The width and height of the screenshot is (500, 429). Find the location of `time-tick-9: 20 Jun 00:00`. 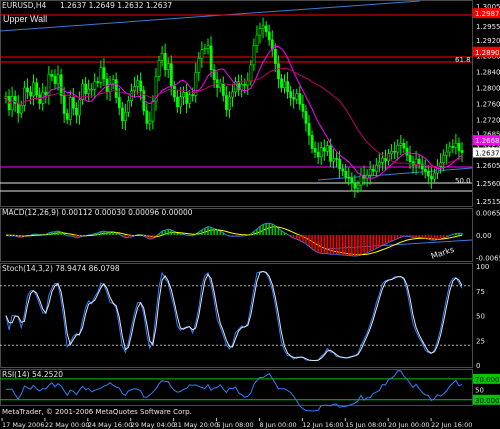

time-tick-9: 20 Jun 00:00 is located at coordinates (408, 425).